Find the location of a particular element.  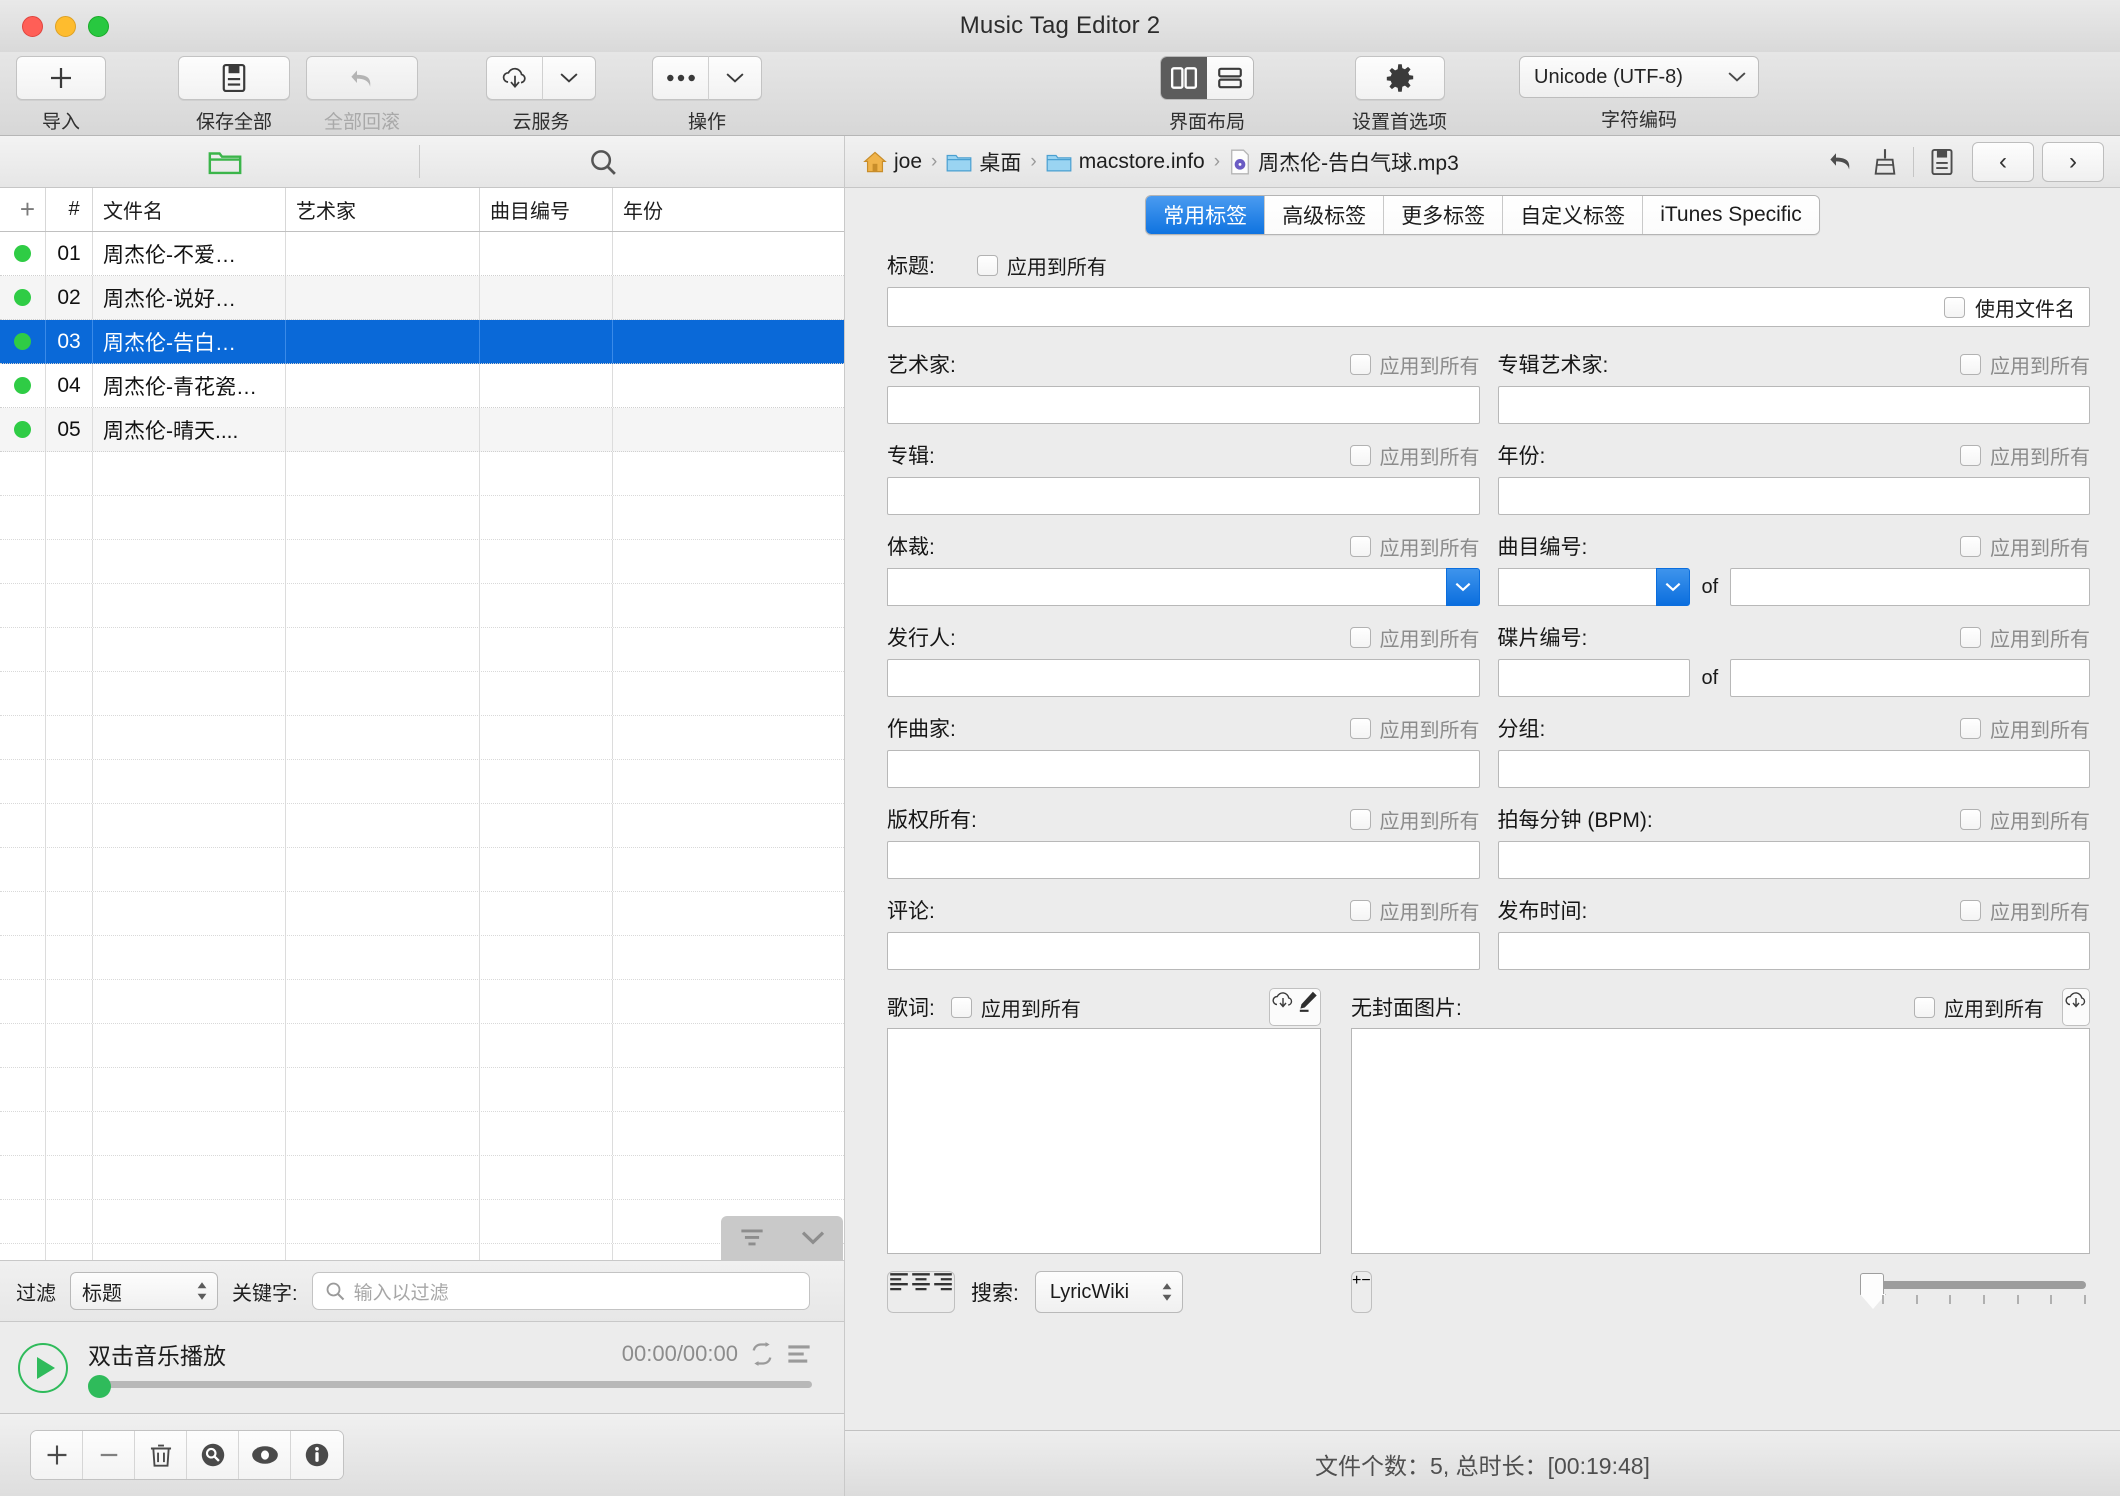

keyword-input: 输入以过滤 is located at coordinates (560, 1291).